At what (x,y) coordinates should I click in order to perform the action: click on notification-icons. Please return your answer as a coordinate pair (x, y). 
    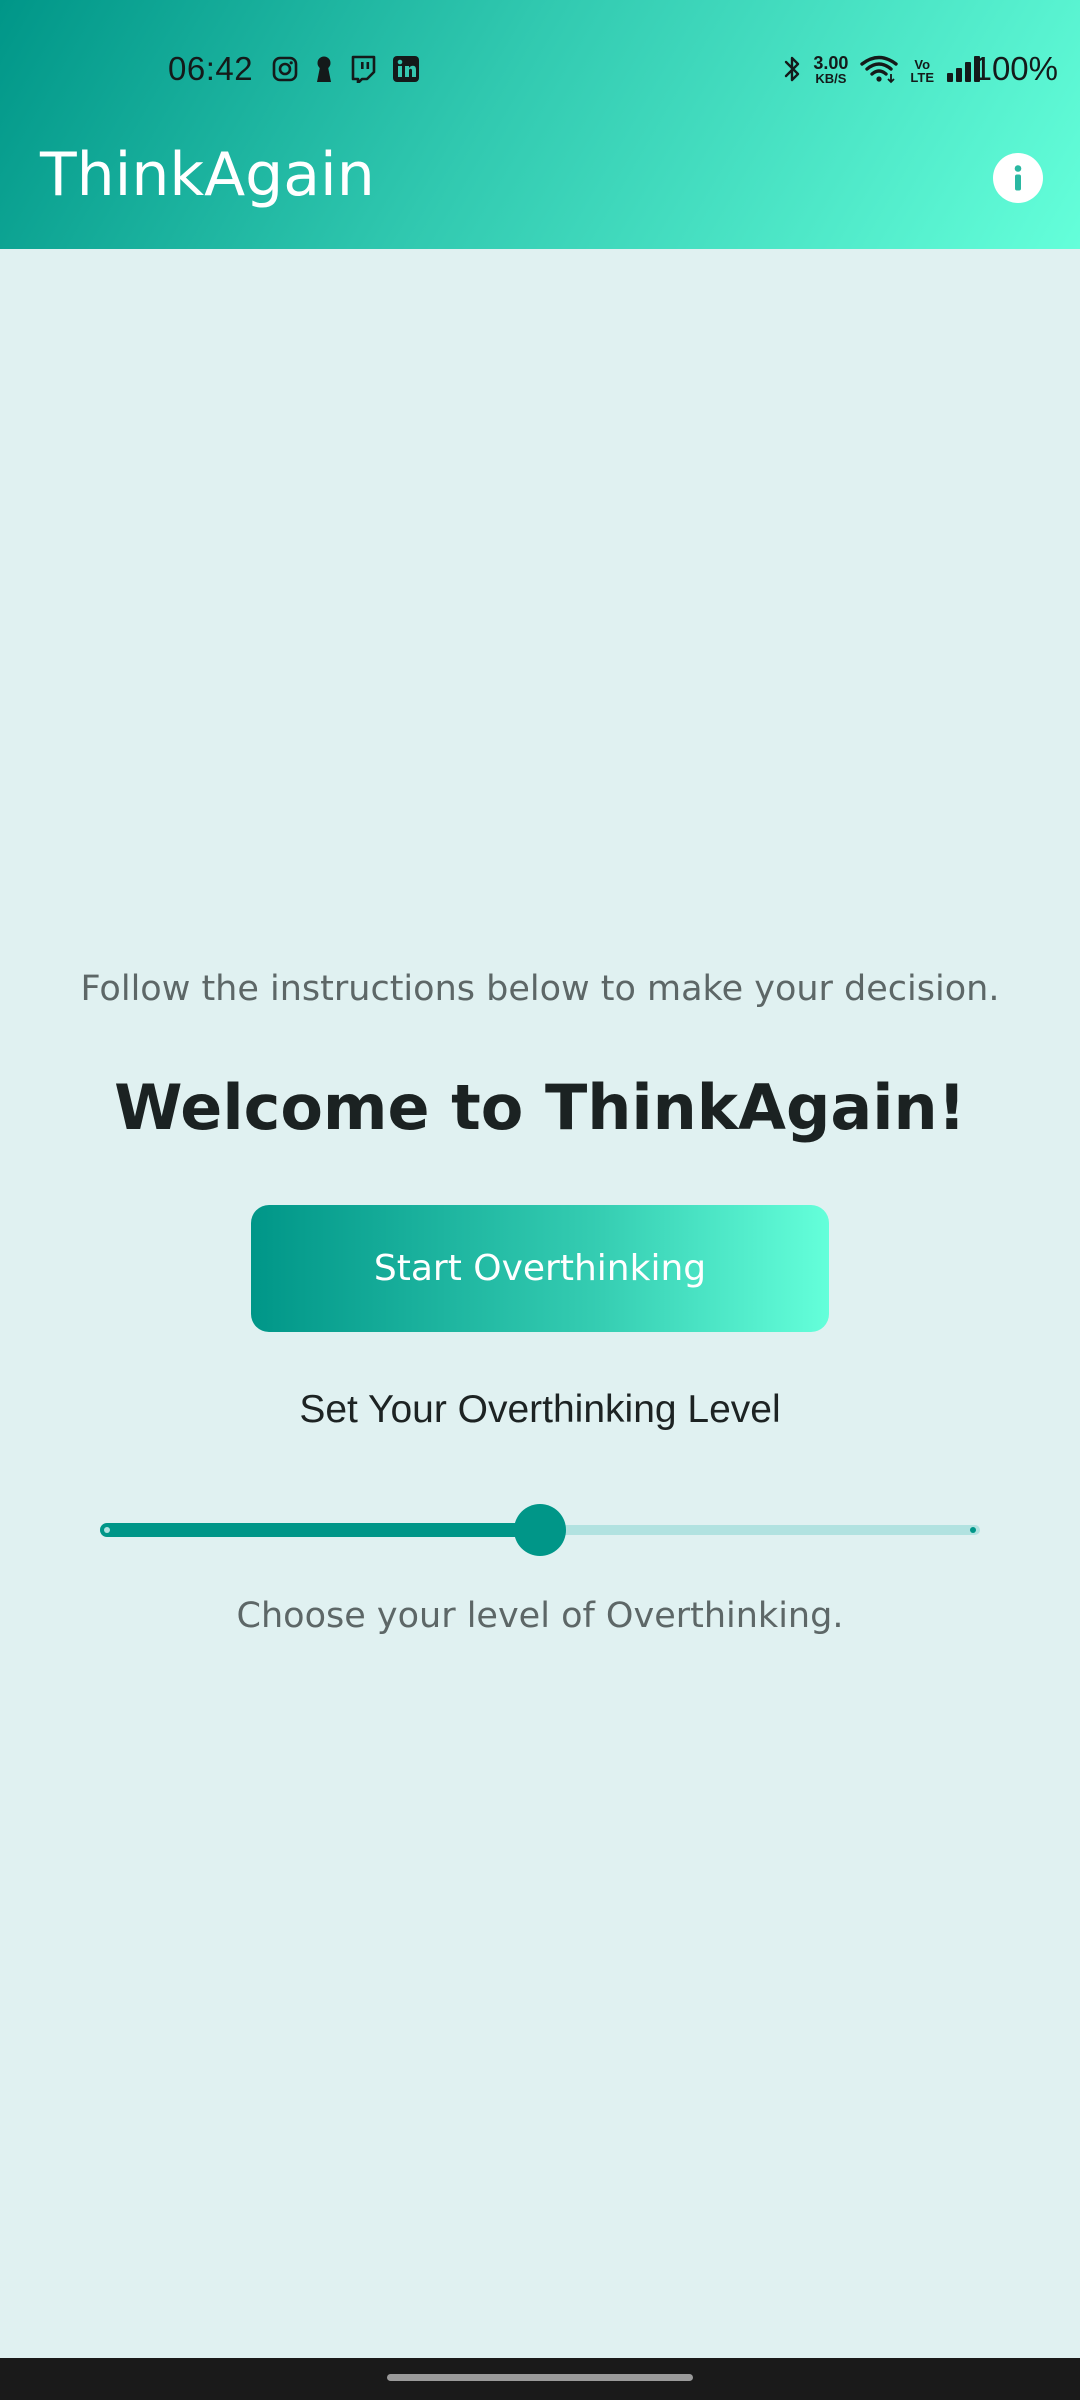
    Looking at the image, I should click on (346, 71).